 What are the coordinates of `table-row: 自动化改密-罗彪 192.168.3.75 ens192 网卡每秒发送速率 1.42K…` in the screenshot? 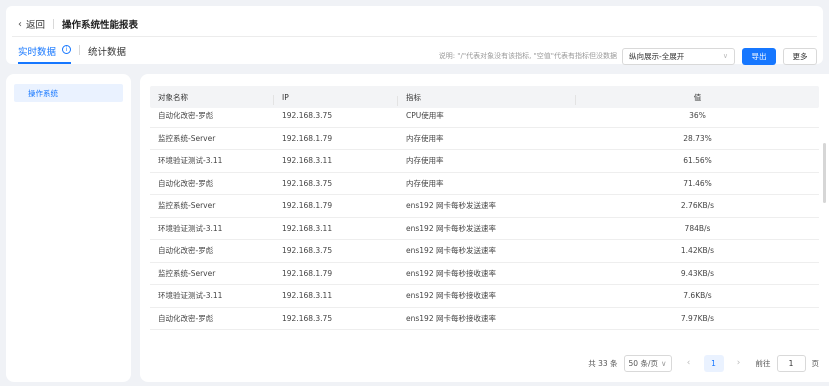 It's located at (484, 251).